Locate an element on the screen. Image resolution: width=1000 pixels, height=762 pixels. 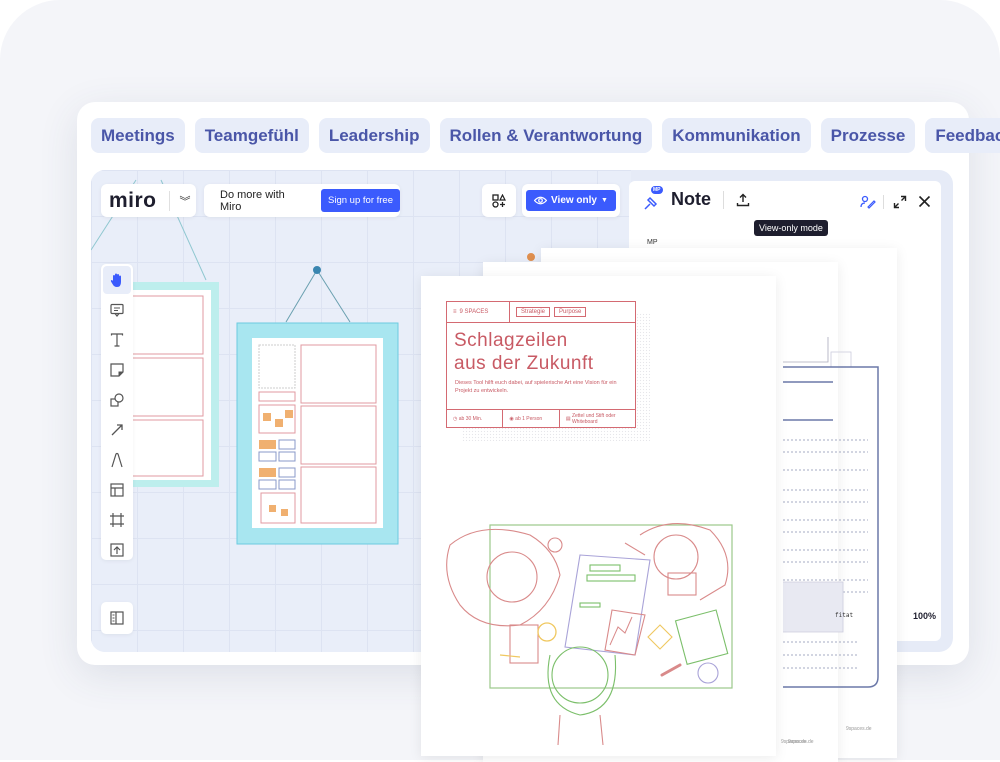
eye-icon is located at coordinates (541, 200).